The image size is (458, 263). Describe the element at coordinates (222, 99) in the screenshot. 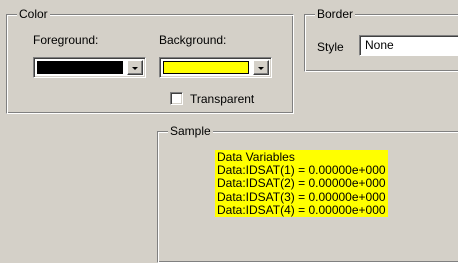

I see `transparent-label: Transparent` at that location.